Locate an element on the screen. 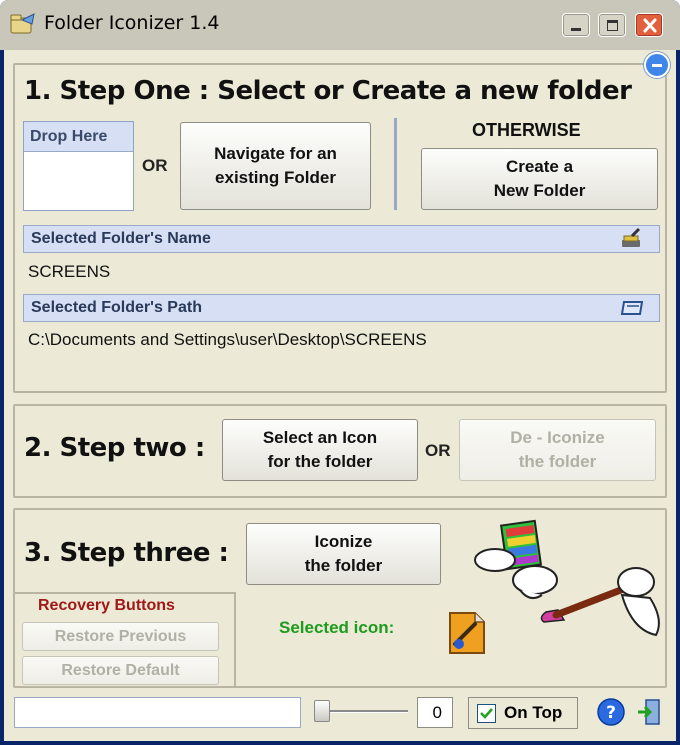 The height and width of the screenshot is (745, 680). create-folder-button: Create a New Folder is located at coordinates (539, 179).